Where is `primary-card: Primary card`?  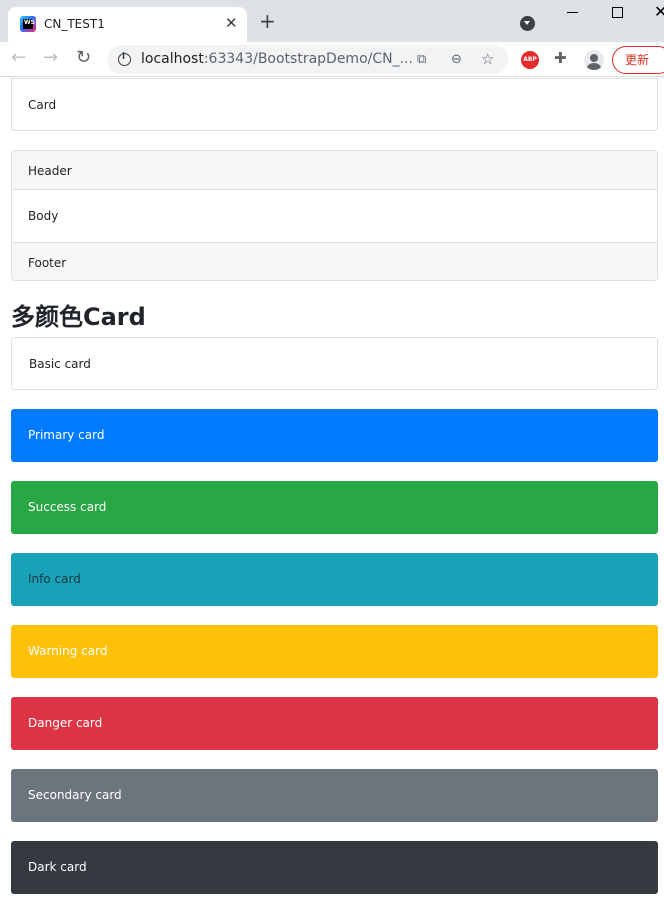 primary-card: Primary card is located at coordinates (334, 435).